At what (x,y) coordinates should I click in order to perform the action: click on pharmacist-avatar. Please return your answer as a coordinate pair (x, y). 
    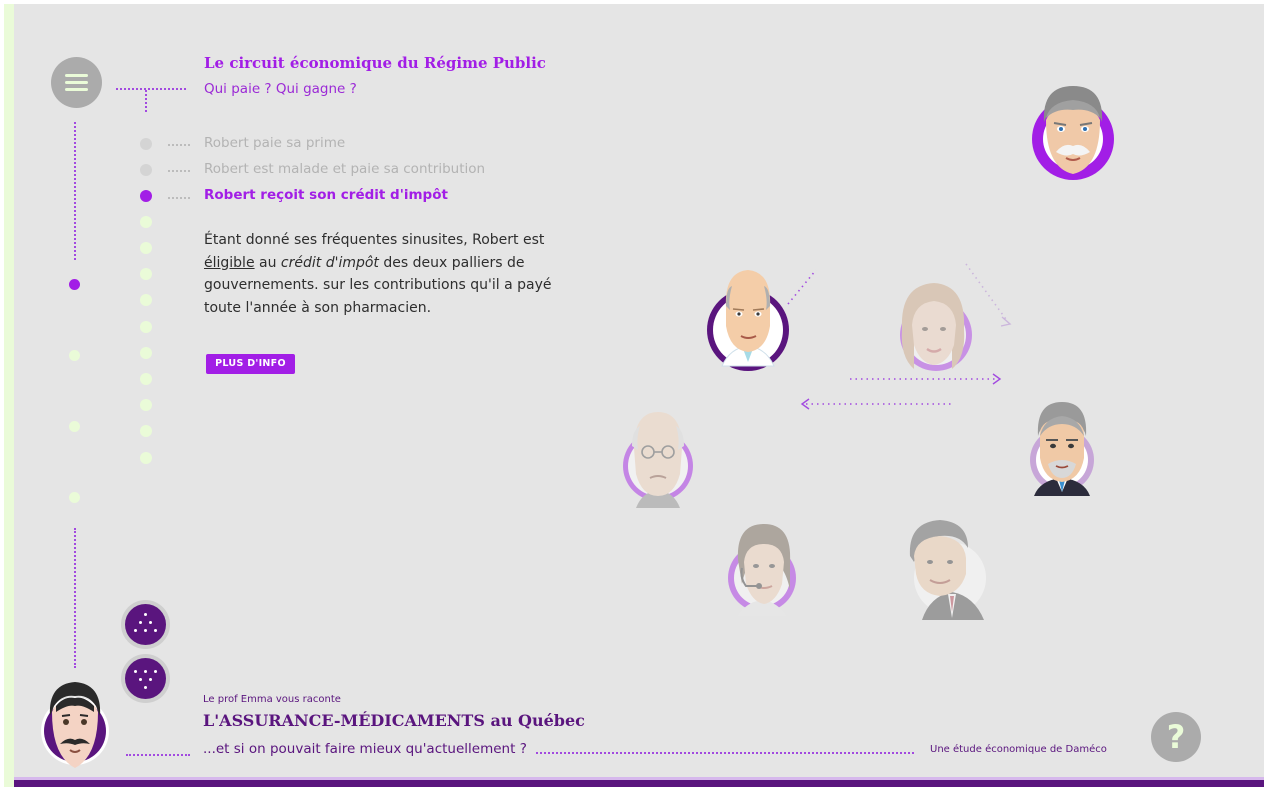
    Looking at the image, I should click on (658, 460).